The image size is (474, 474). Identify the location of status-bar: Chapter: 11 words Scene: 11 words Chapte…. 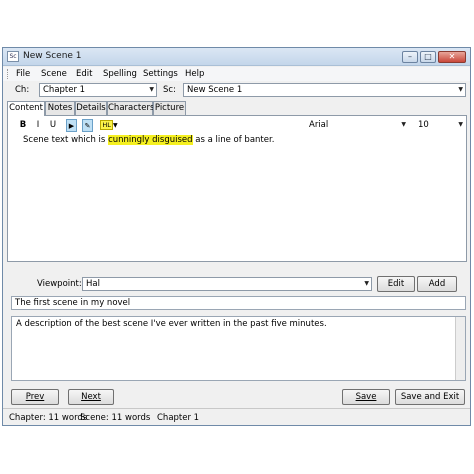
(236, 417).